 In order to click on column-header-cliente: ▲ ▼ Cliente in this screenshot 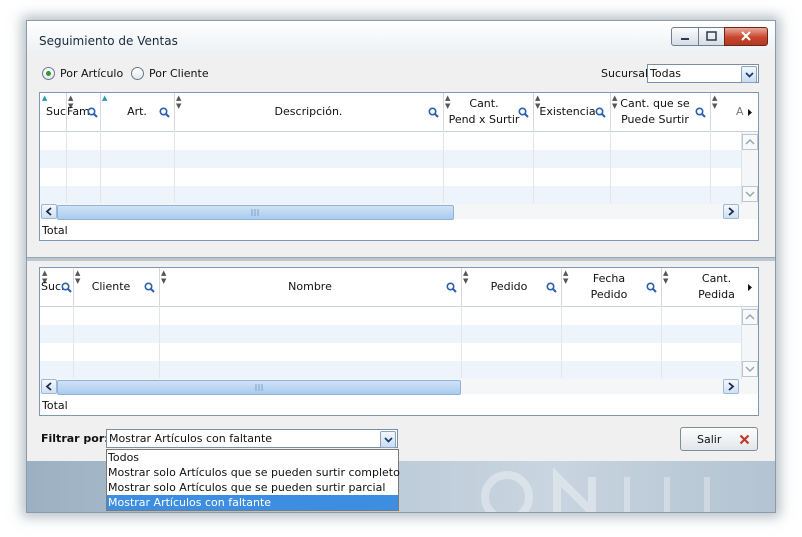, I will do `click(116, 287)`.